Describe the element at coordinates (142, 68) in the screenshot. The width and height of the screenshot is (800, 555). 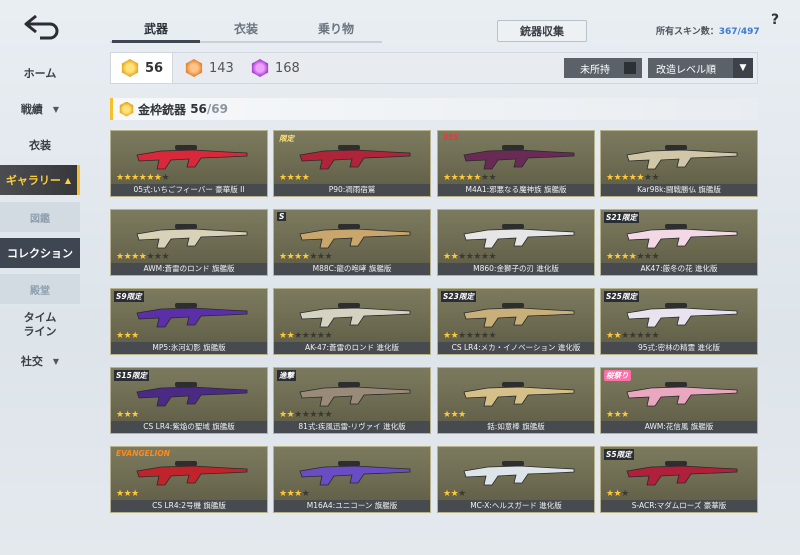
I see `filter-gold-count: 56` at that location.